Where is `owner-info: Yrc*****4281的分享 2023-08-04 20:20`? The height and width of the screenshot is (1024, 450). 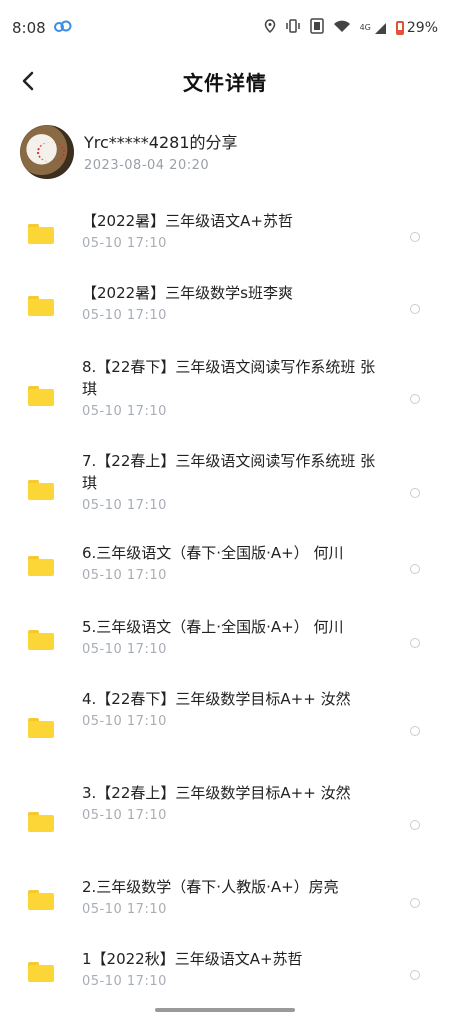 owner-info: Yrc*****4281的分享 2023-08-04 20:20 is located at coordinates (161, 152).